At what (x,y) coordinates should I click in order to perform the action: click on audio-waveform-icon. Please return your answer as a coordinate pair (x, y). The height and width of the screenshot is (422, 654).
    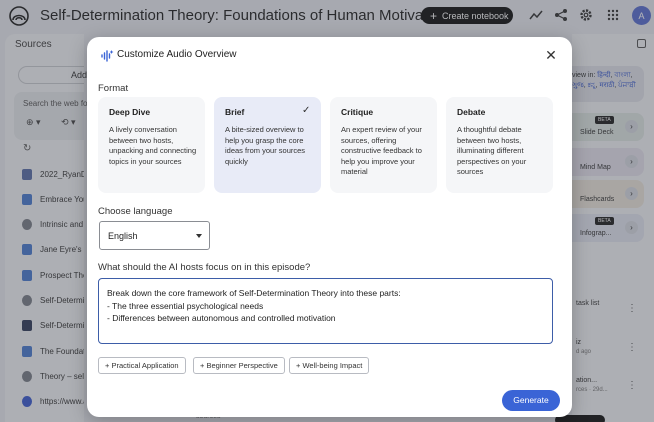
    Looking at the image, I should click on (107, 56).